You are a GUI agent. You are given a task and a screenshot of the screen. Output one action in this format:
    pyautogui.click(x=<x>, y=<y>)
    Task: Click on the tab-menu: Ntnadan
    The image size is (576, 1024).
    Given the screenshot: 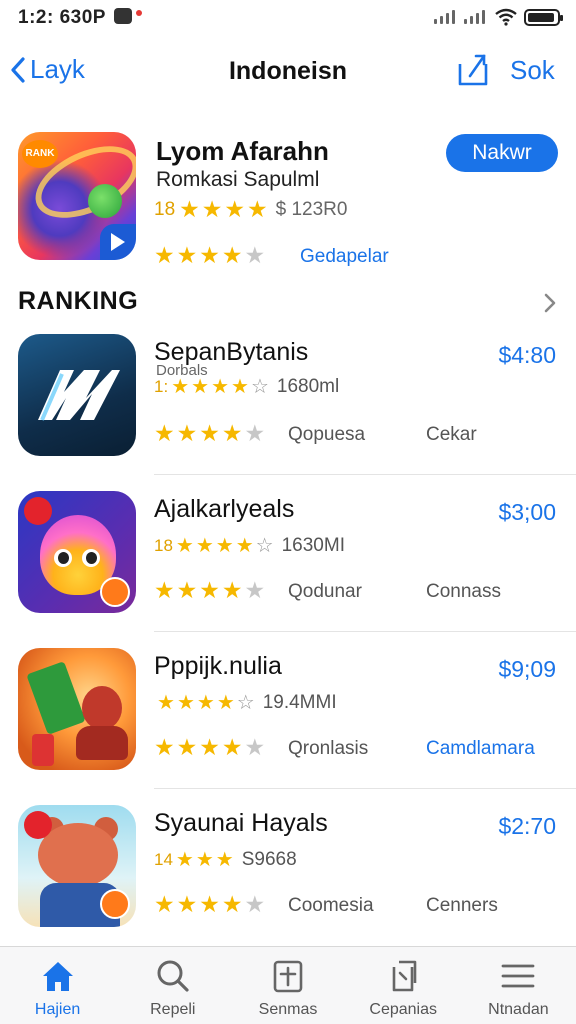 What is the action you would take?
    pyautogui.click(x=518, y=985)
    